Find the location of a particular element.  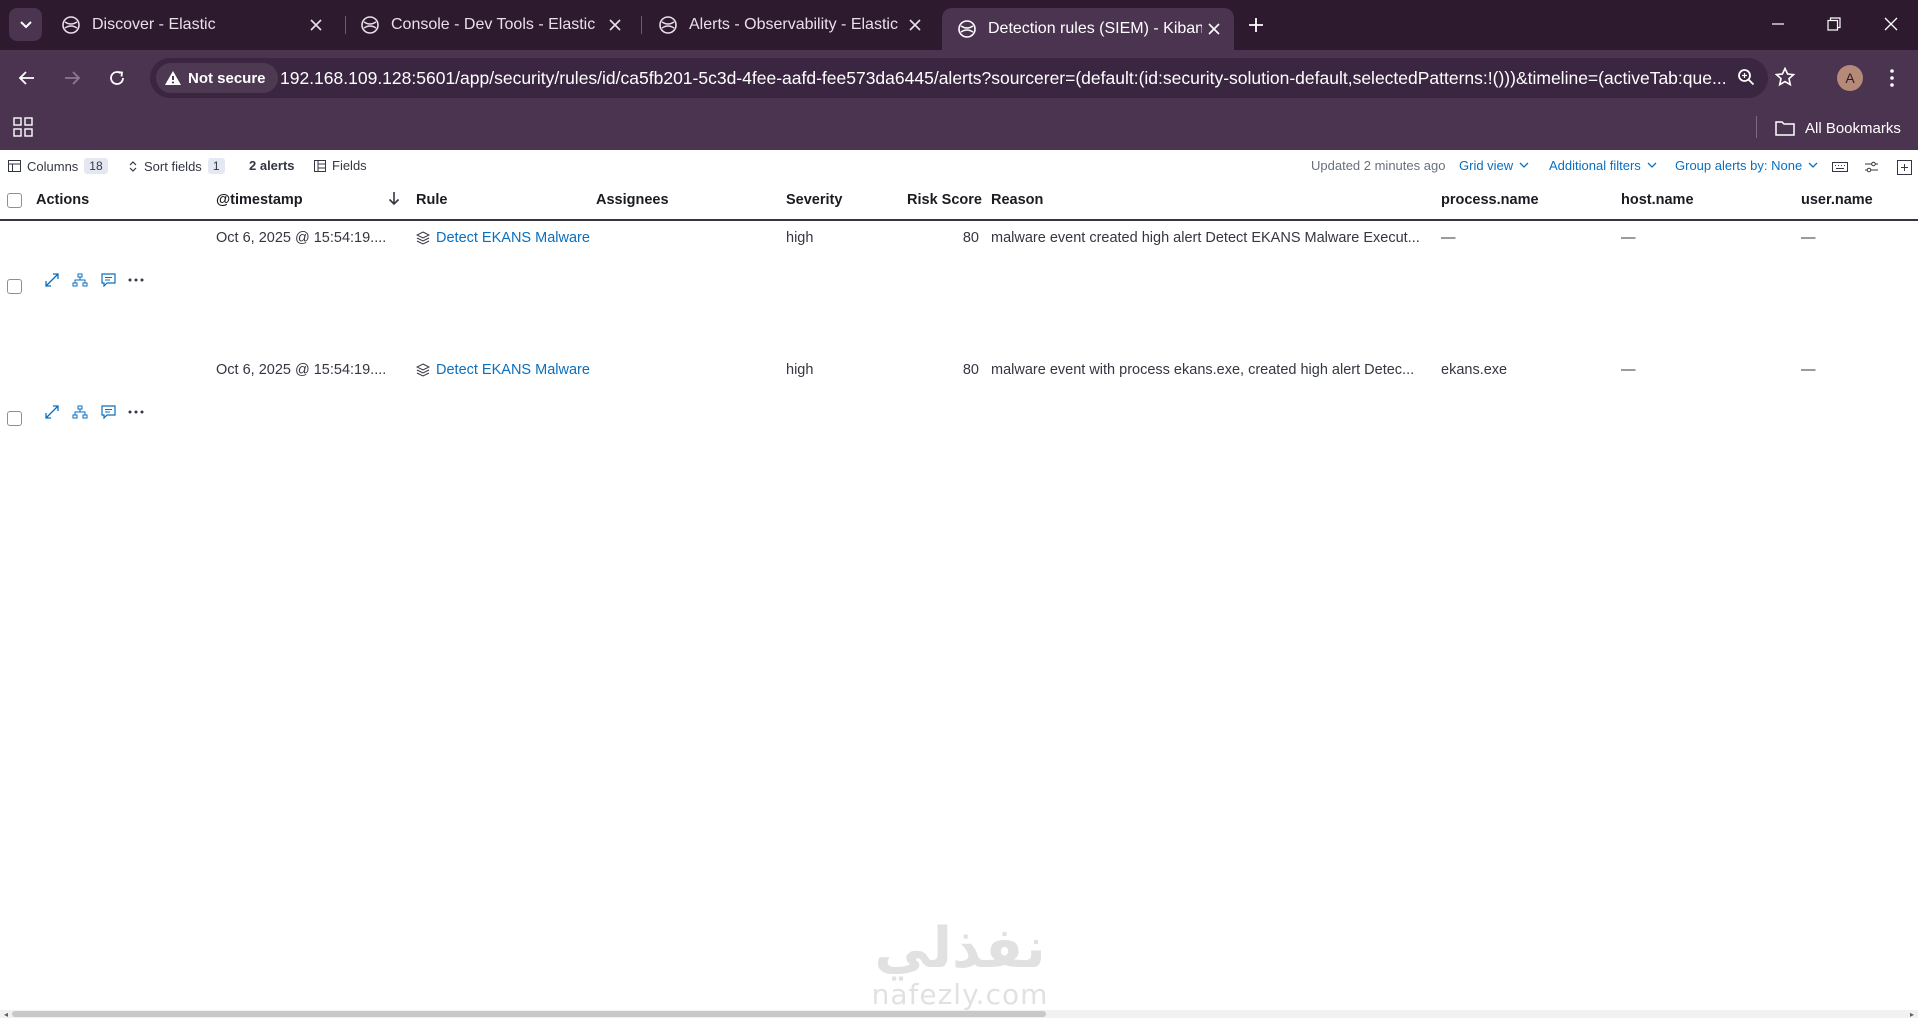

sort-fields-button: Sort fields 1 is located at coordinates (176, 166).